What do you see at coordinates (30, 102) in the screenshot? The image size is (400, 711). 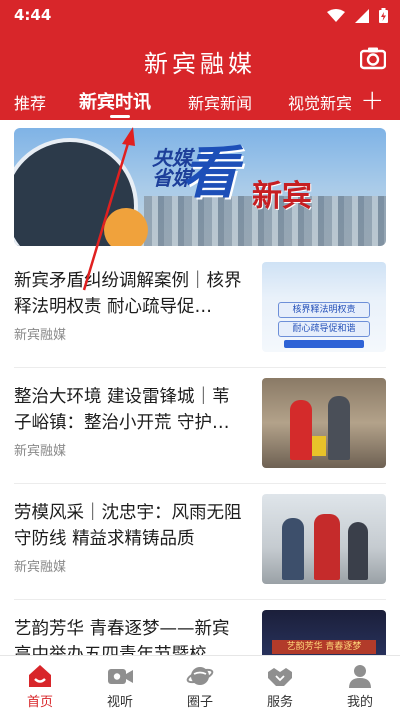 I see `tab-recommend: 推荐` at bounding box center [30, 102].